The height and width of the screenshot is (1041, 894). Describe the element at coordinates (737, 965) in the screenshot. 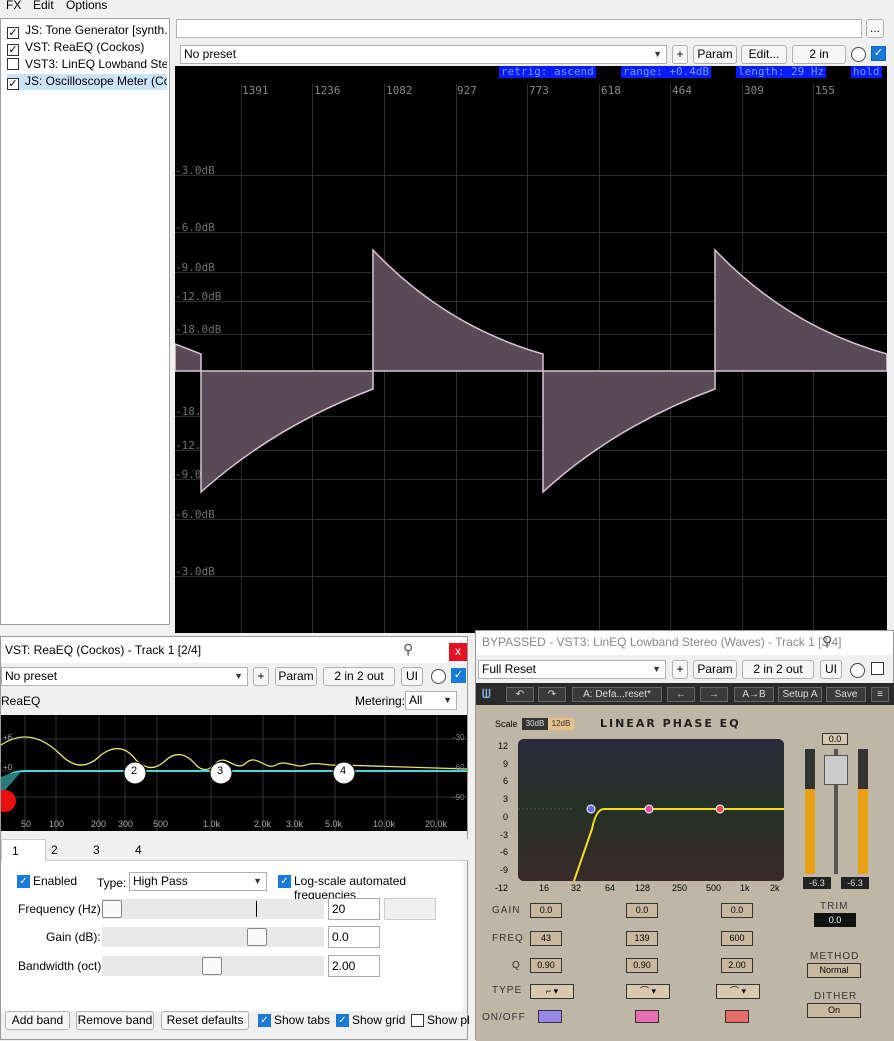

I see `band3-q: 2.00` at that location.